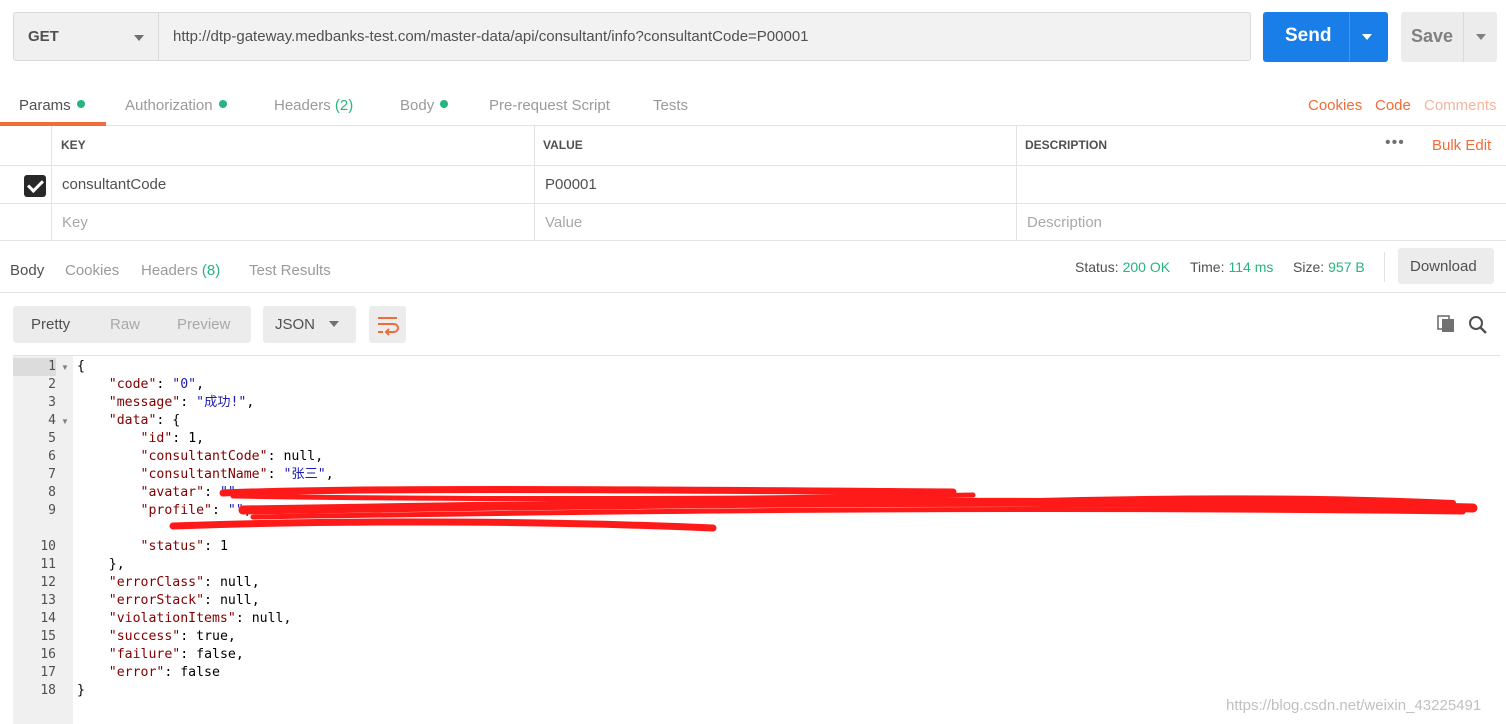 The image size is (1506, 724). Describe the element at coordinates (417, 105) in the screenshot. I see `tab-body-label: Body` at that location.